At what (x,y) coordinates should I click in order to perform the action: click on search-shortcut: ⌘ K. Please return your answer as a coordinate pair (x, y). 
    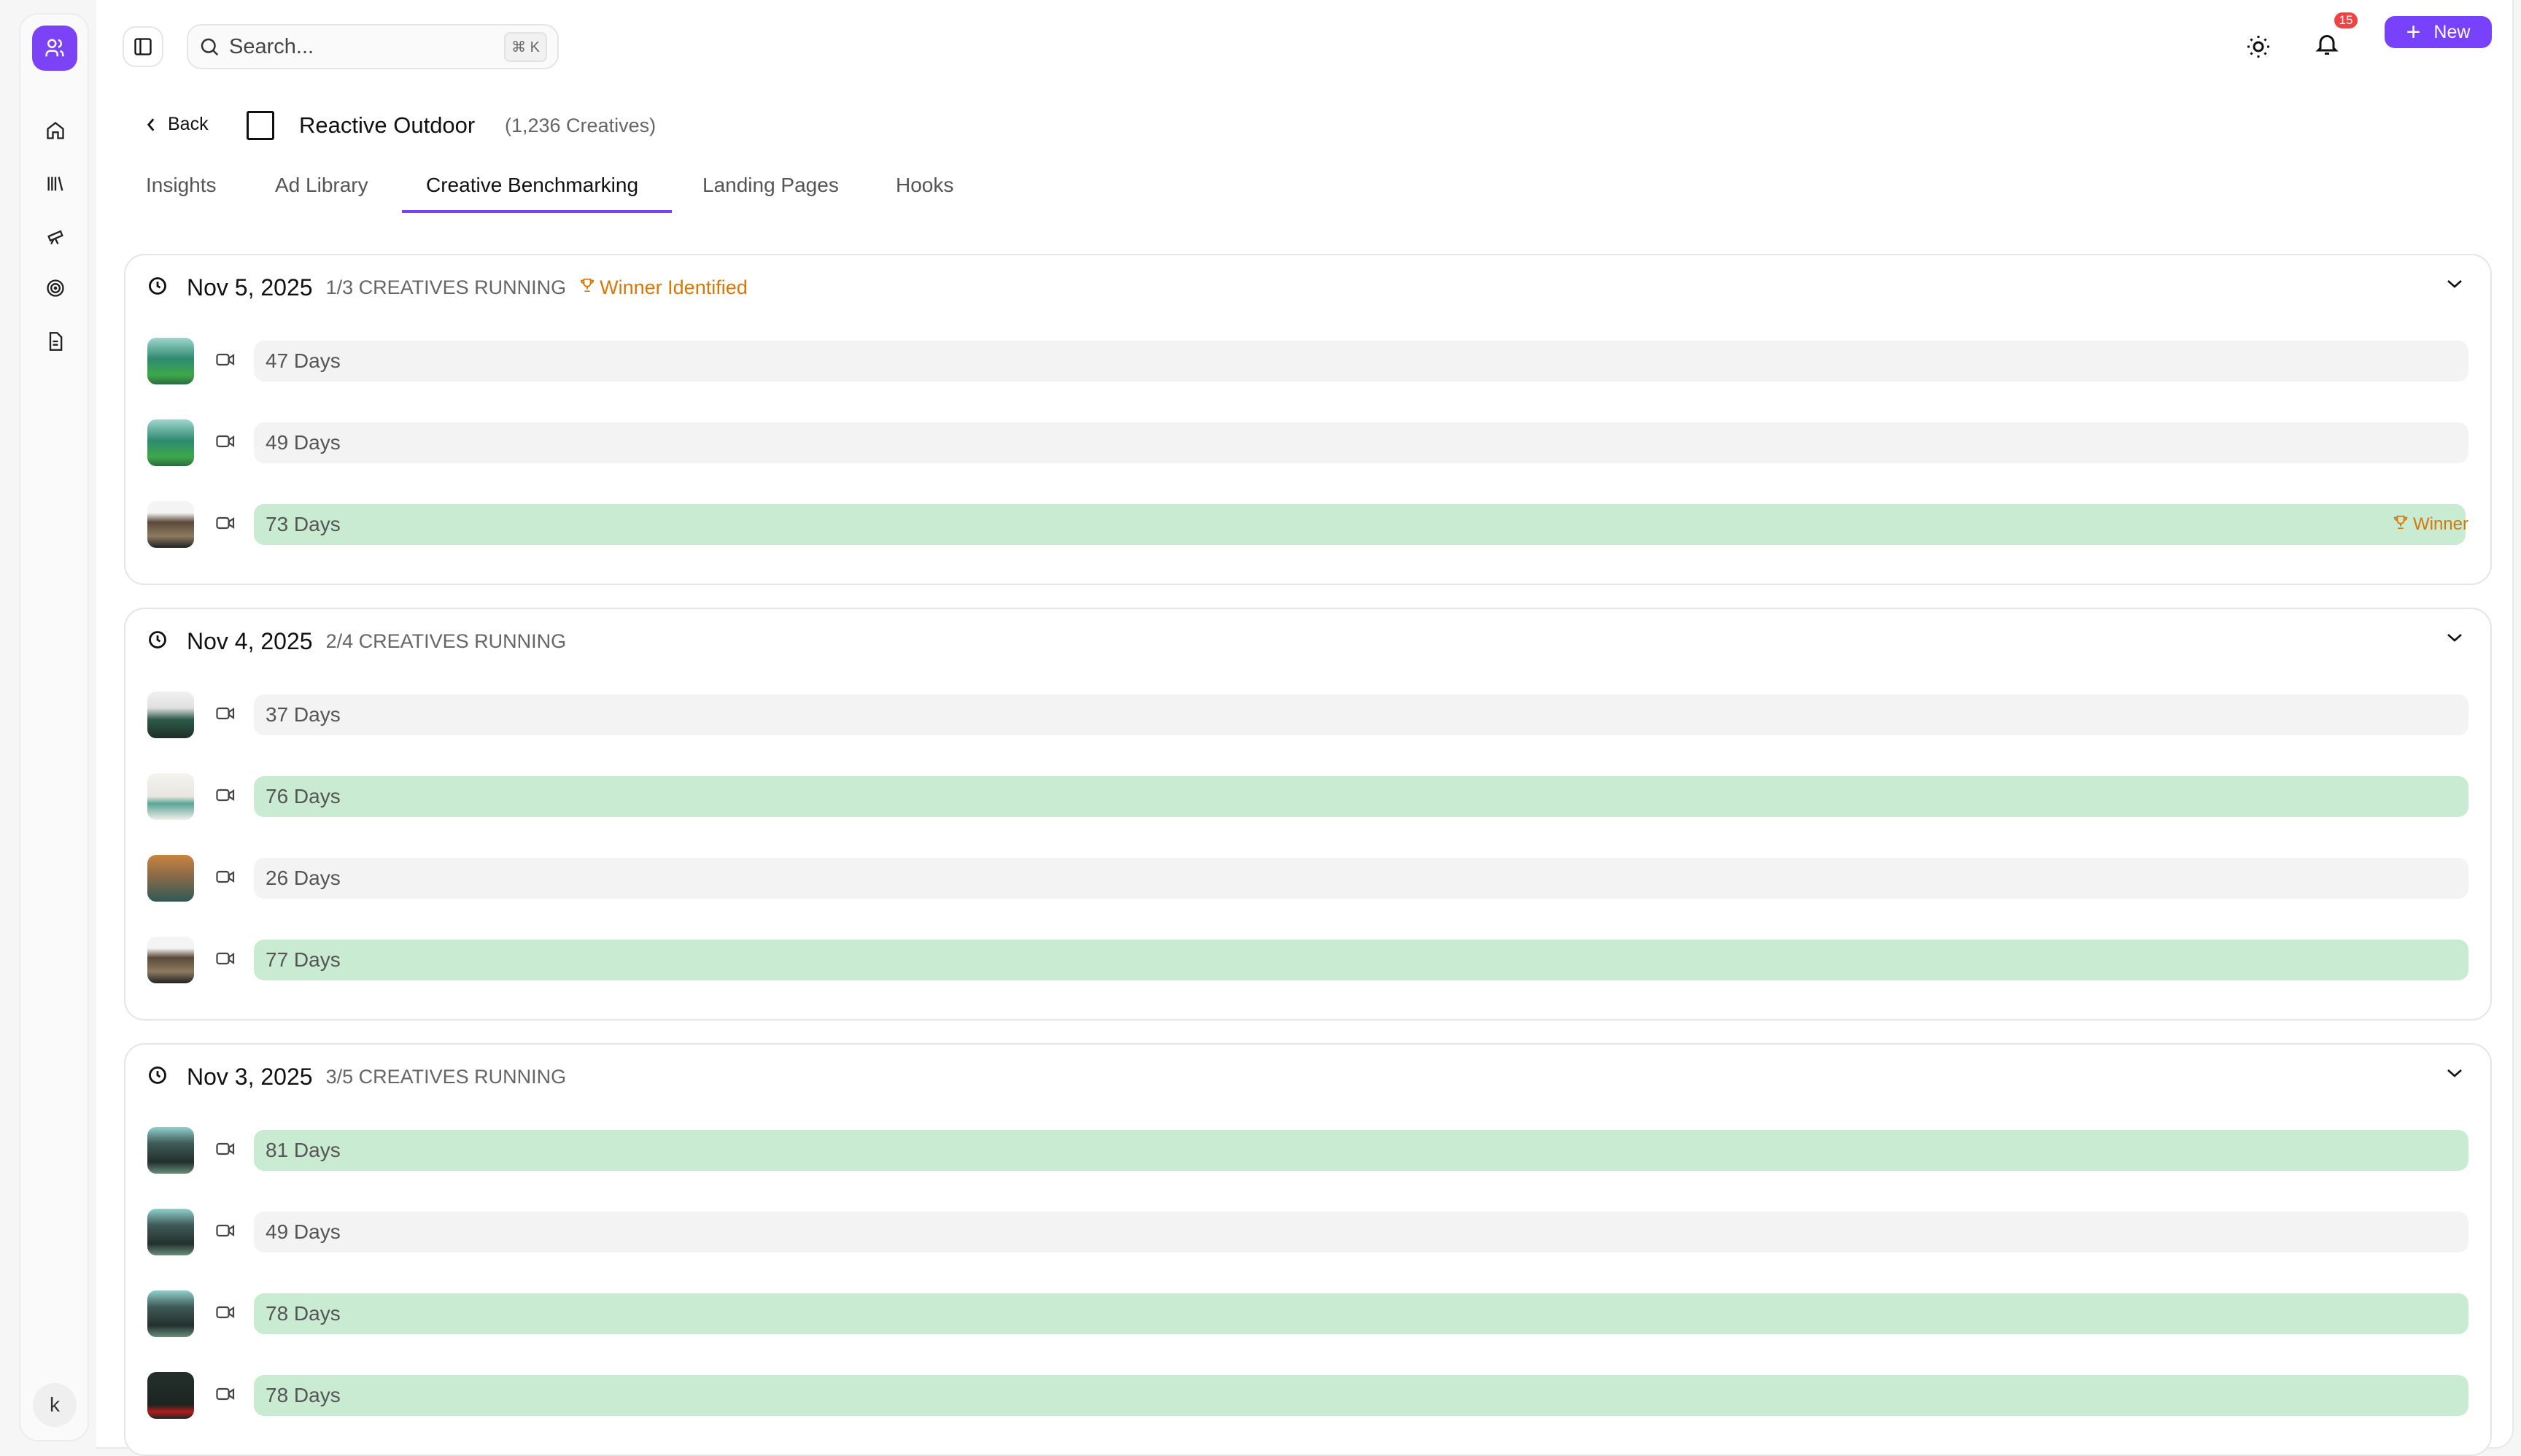
    Looking at the image, I should click on (525, 46).